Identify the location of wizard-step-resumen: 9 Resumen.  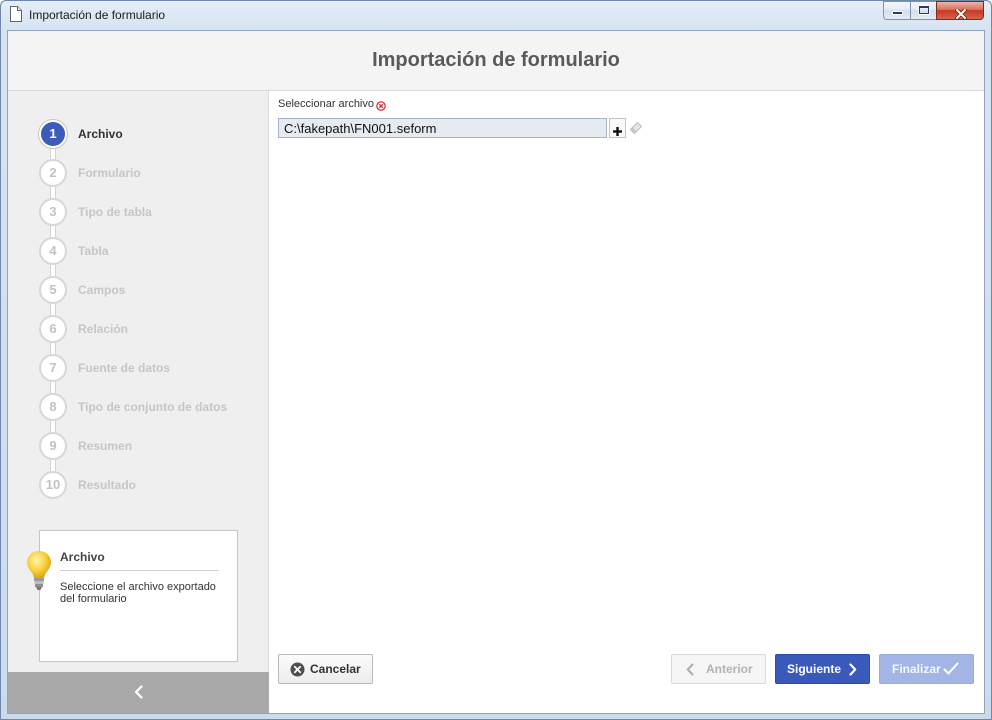
(151, 451).